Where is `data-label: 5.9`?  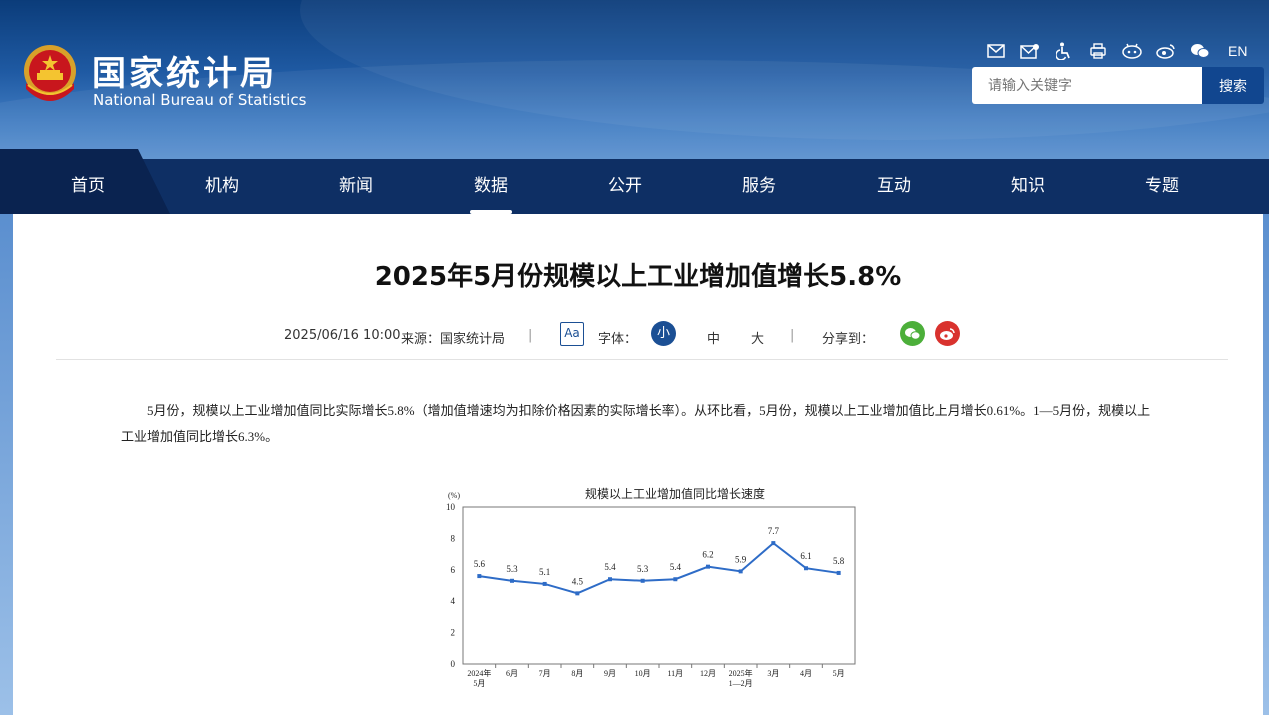
data-label: 5.9 is located at coordinates (741, 559).